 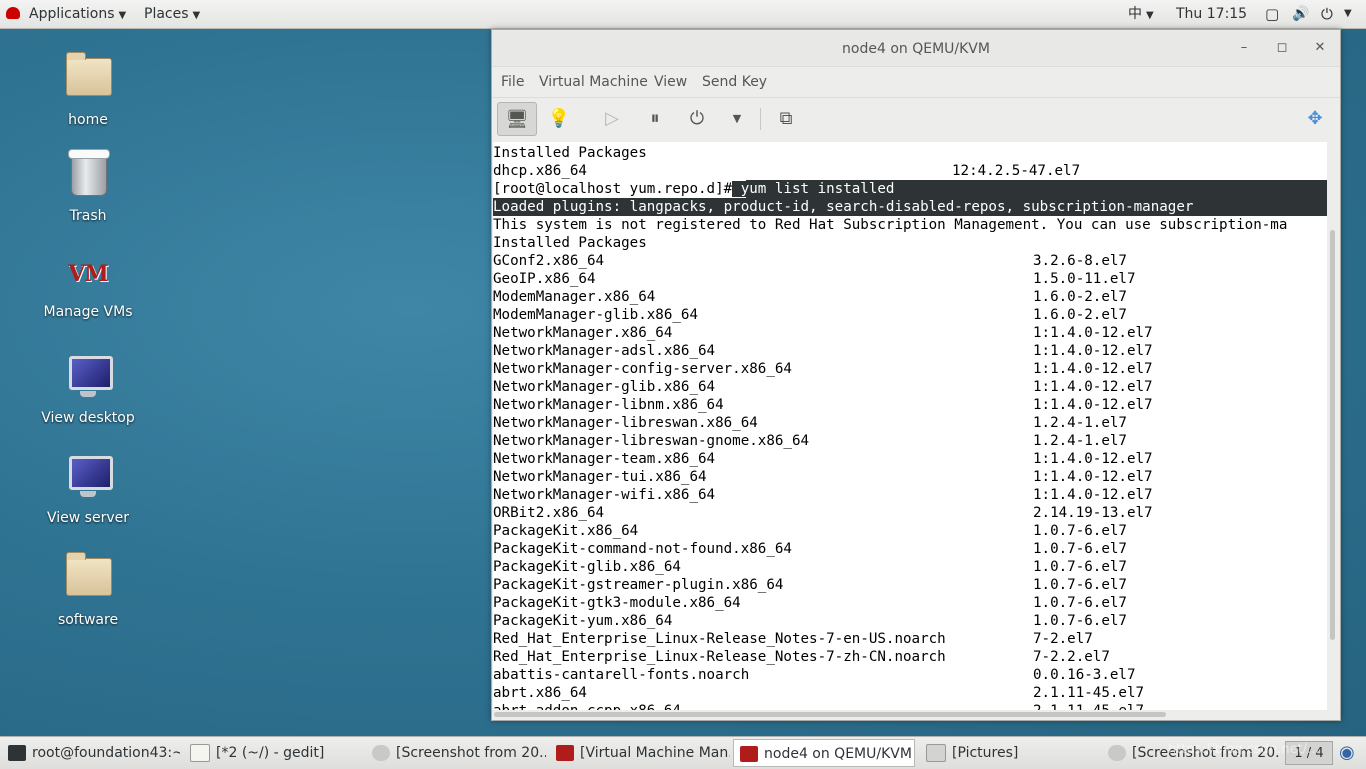 I want to click on run-button: ▷, so click(x=612, y=119).